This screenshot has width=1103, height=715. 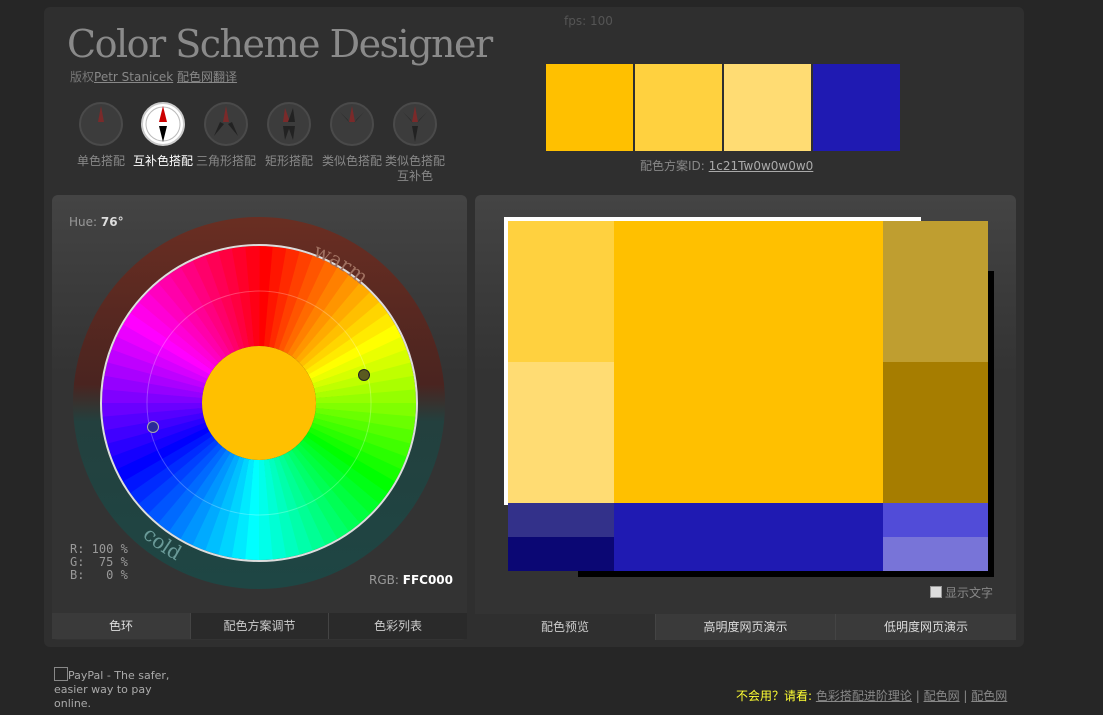 What do you see at coordinates (226, 124) in the screenshot?
I see `triad-wheel-icon` at bounding box center [226, 124].